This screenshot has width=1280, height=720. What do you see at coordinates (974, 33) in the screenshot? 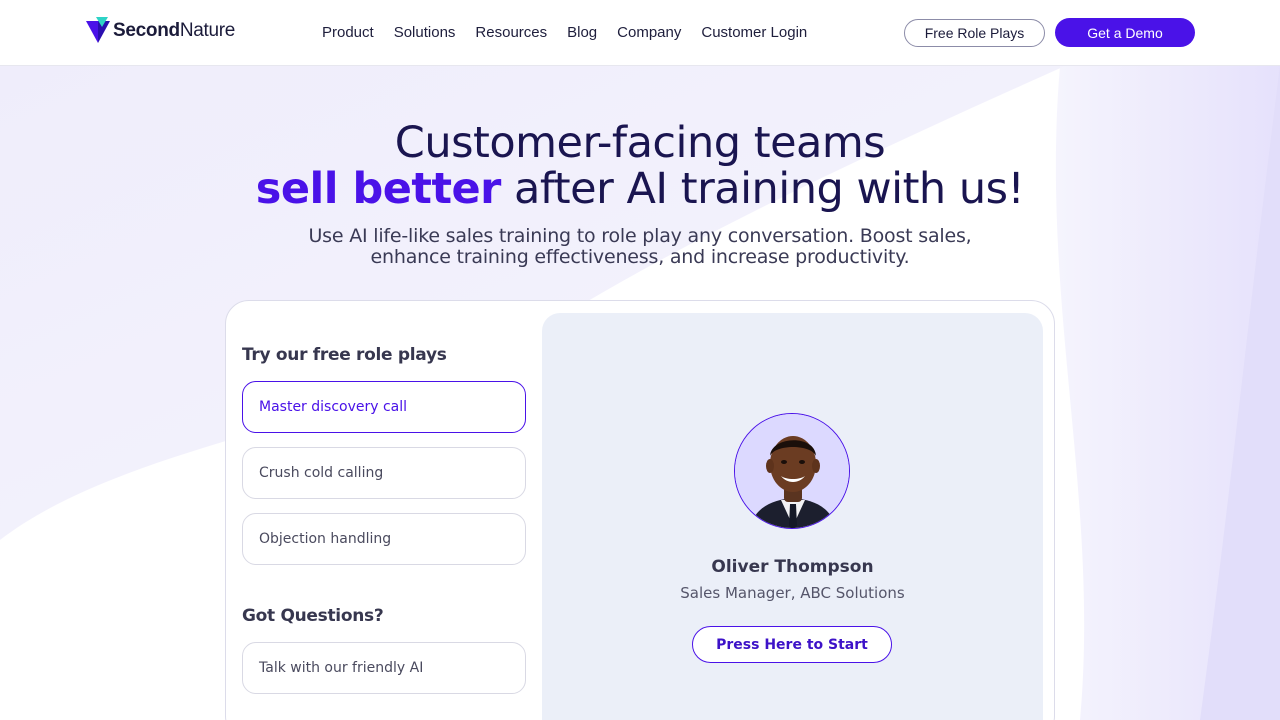
I see `free-role-plays-button: Free Role Plays` at bounding box center [974, 33].